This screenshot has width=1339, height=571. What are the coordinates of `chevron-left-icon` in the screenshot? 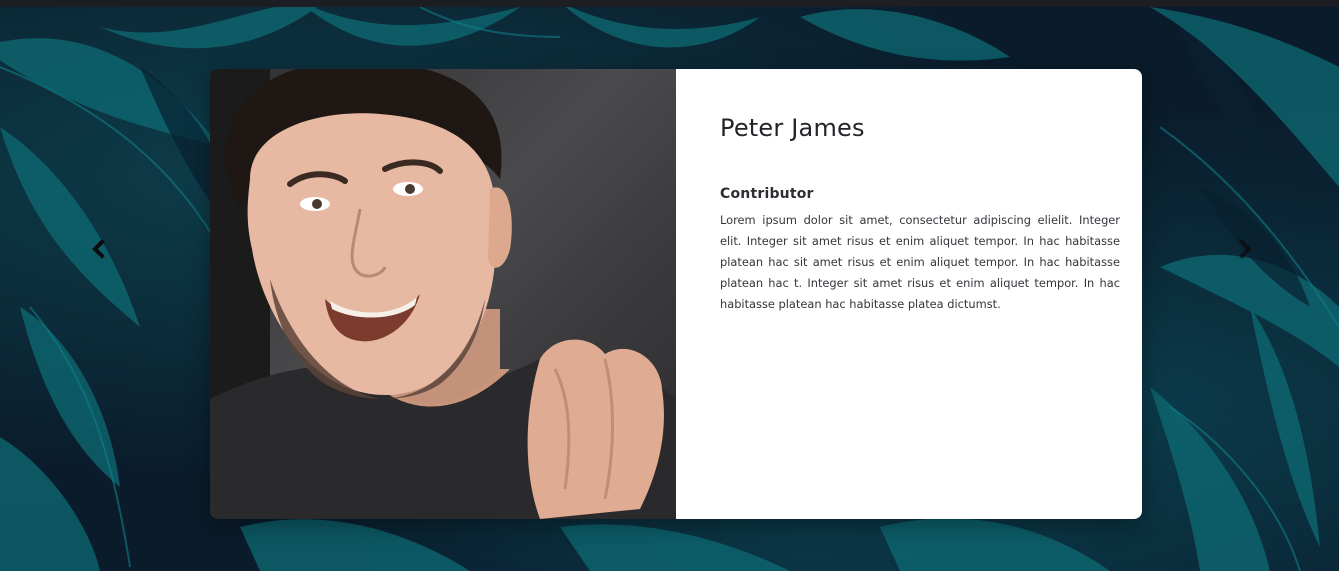 It's located at (98, 249).